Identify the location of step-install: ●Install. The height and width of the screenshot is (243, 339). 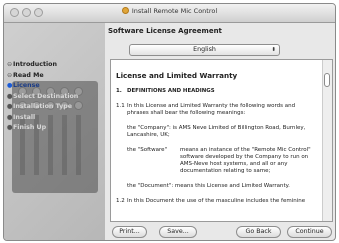
(42, 118).